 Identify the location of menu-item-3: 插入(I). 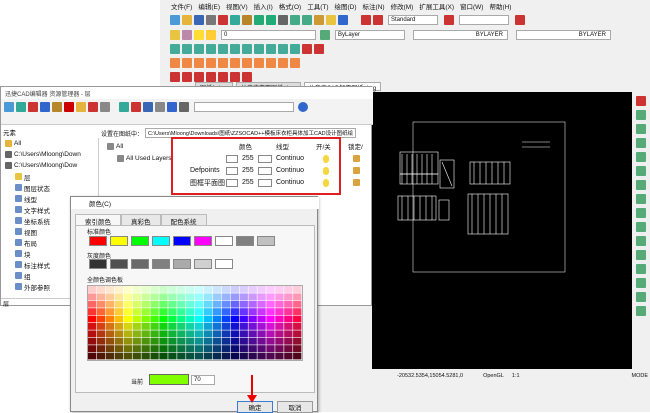
(263, 6).